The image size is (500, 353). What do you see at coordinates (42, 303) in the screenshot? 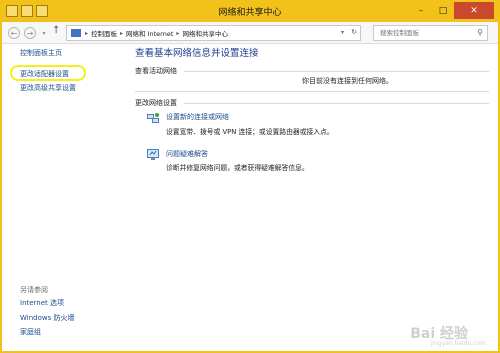
I see `see-also-internet-options: Internet 选项` at bounding box center [42, 303].